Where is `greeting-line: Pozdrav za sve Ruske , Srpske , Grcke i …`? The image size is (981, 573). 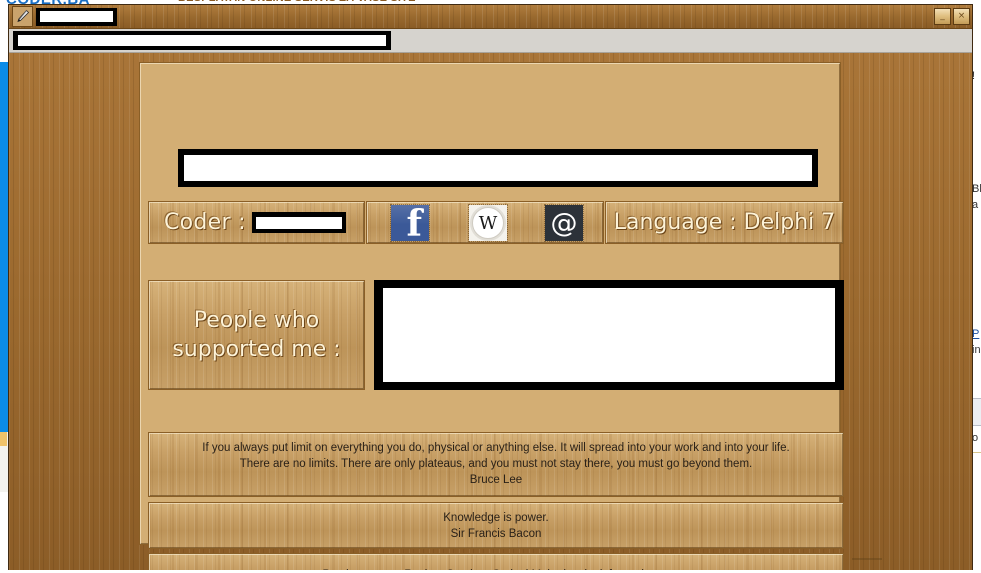 greeting-line: Pozdrav za sve Ruske , Srpske , Grcke i … is located at coordinates (496, 568).